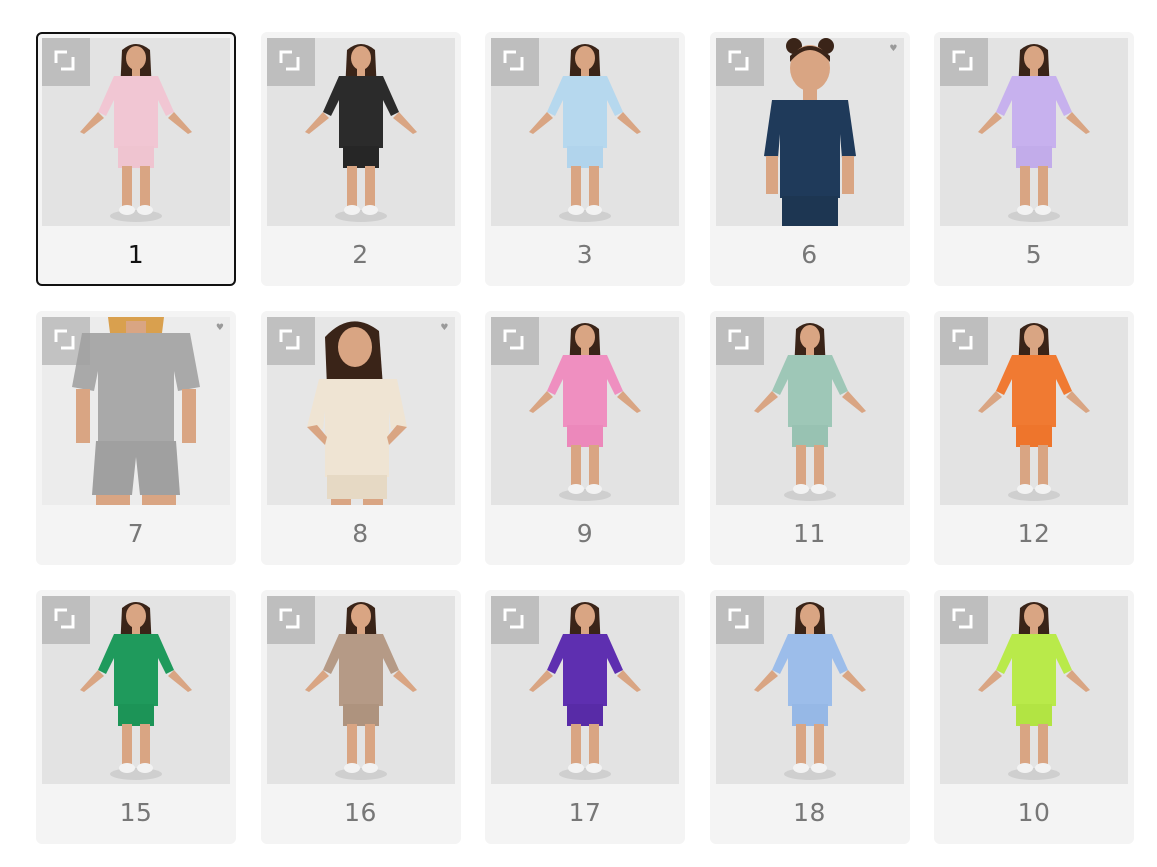 This screenshot has height=867, width=1157. Describe the element at coordinates (809, 812) in the screenshot. I see `variant-label: 18` at that location.